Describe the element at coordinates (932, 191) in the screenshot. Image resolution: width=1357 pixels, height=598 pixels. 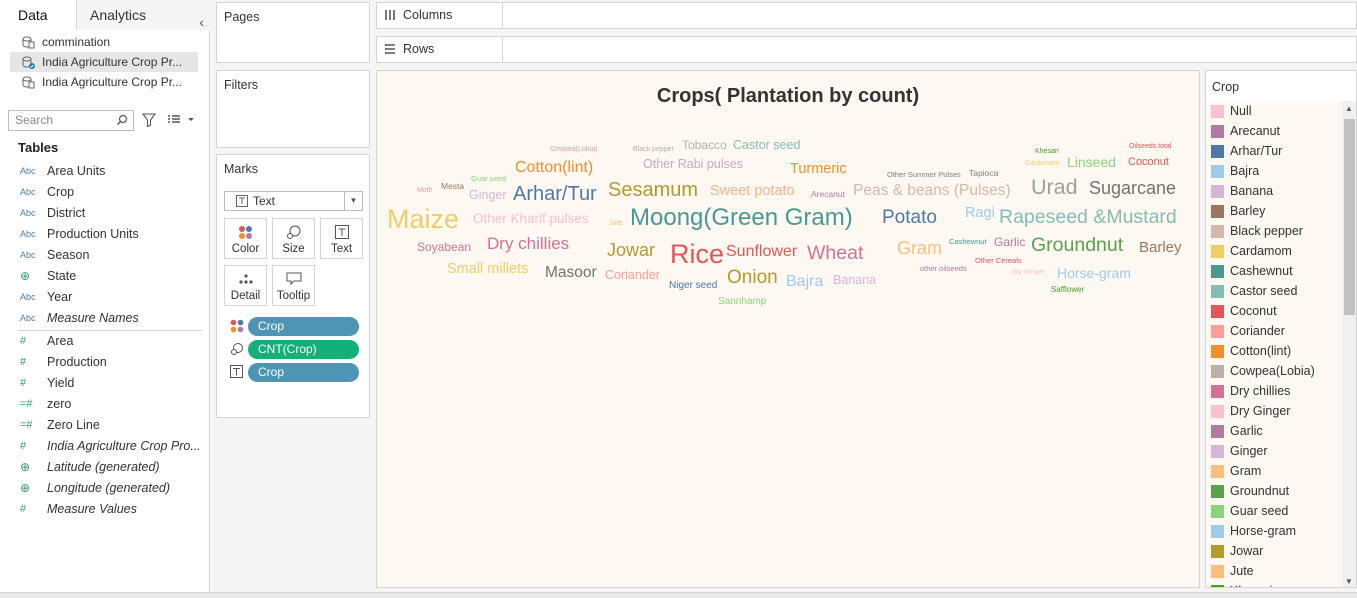
I see `word-mark: Peas & beans (Pulses)` at that location.